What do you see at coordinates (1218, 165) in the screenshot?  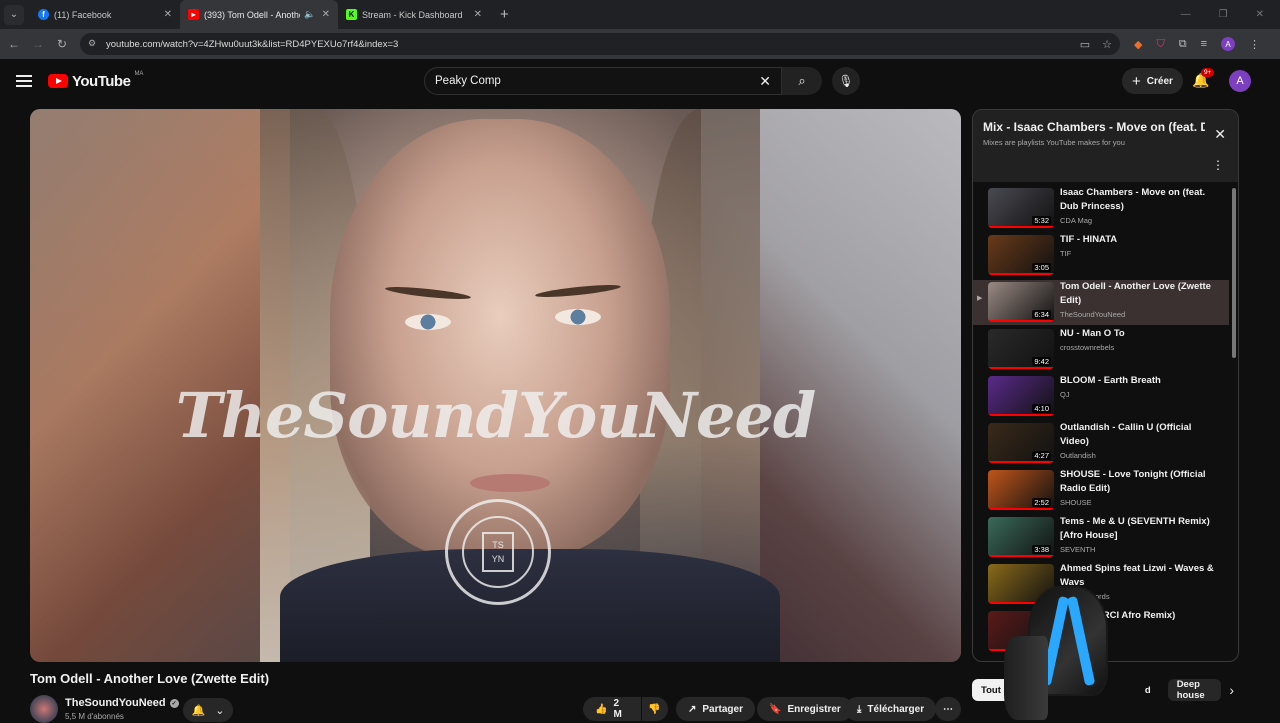 I see `more-vert-icon: ⋮` at bounding box center [1218, 165].